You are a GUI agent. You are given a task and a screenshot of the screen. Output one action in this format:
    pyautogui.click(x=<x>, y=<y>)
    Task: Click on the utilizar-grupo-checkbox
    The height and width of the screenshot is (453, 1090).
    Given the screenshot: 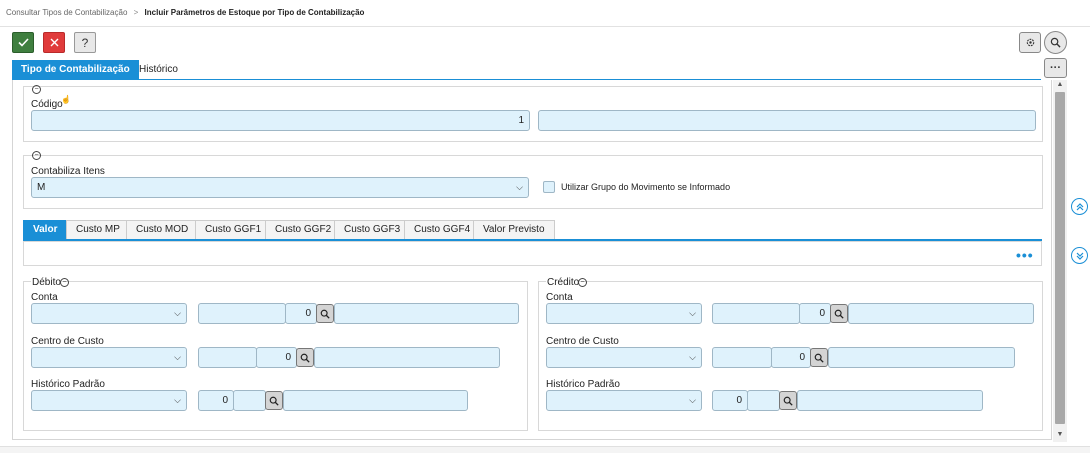 What is the action you would take?
    pyautogui.click(x=549, y=187)
    